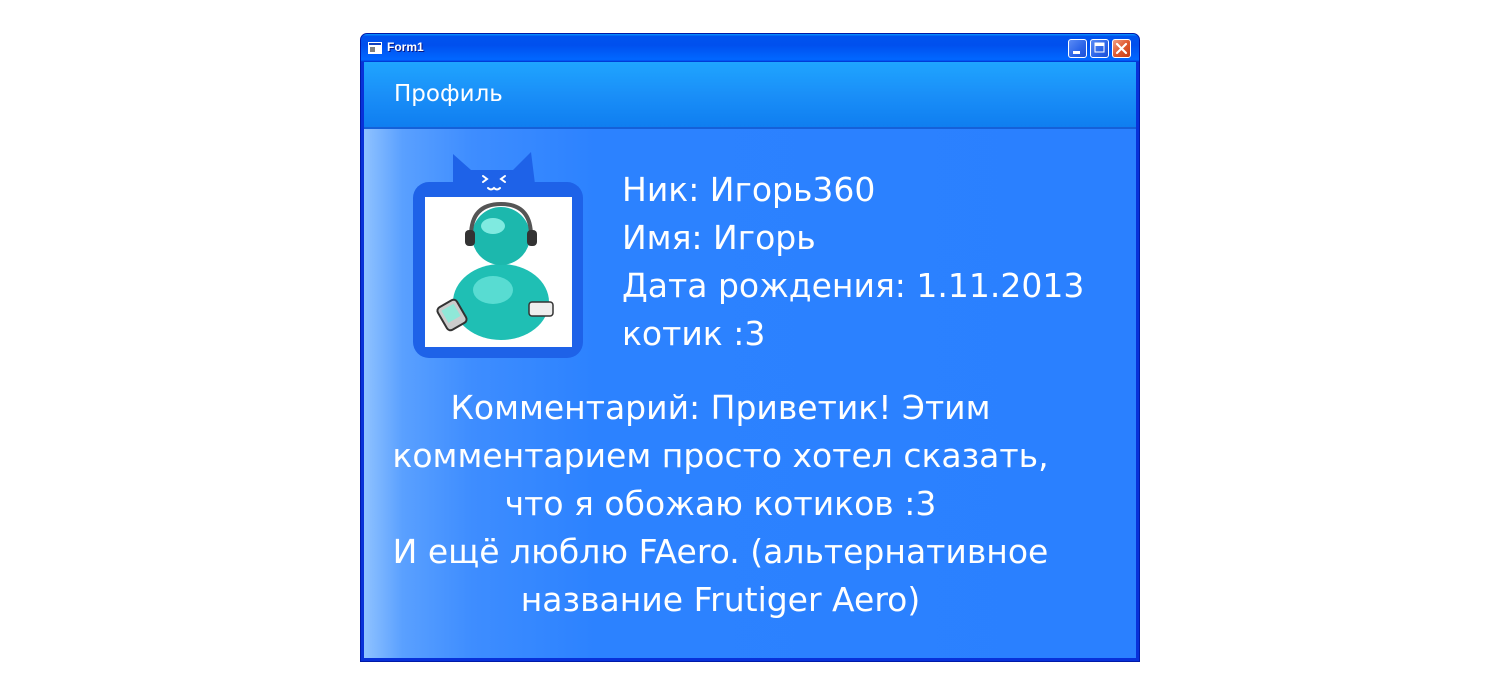 Image resolution: width=1500 pixels, height=698 pixels. I want to click on header-band: Профиль, so click(750, 95).